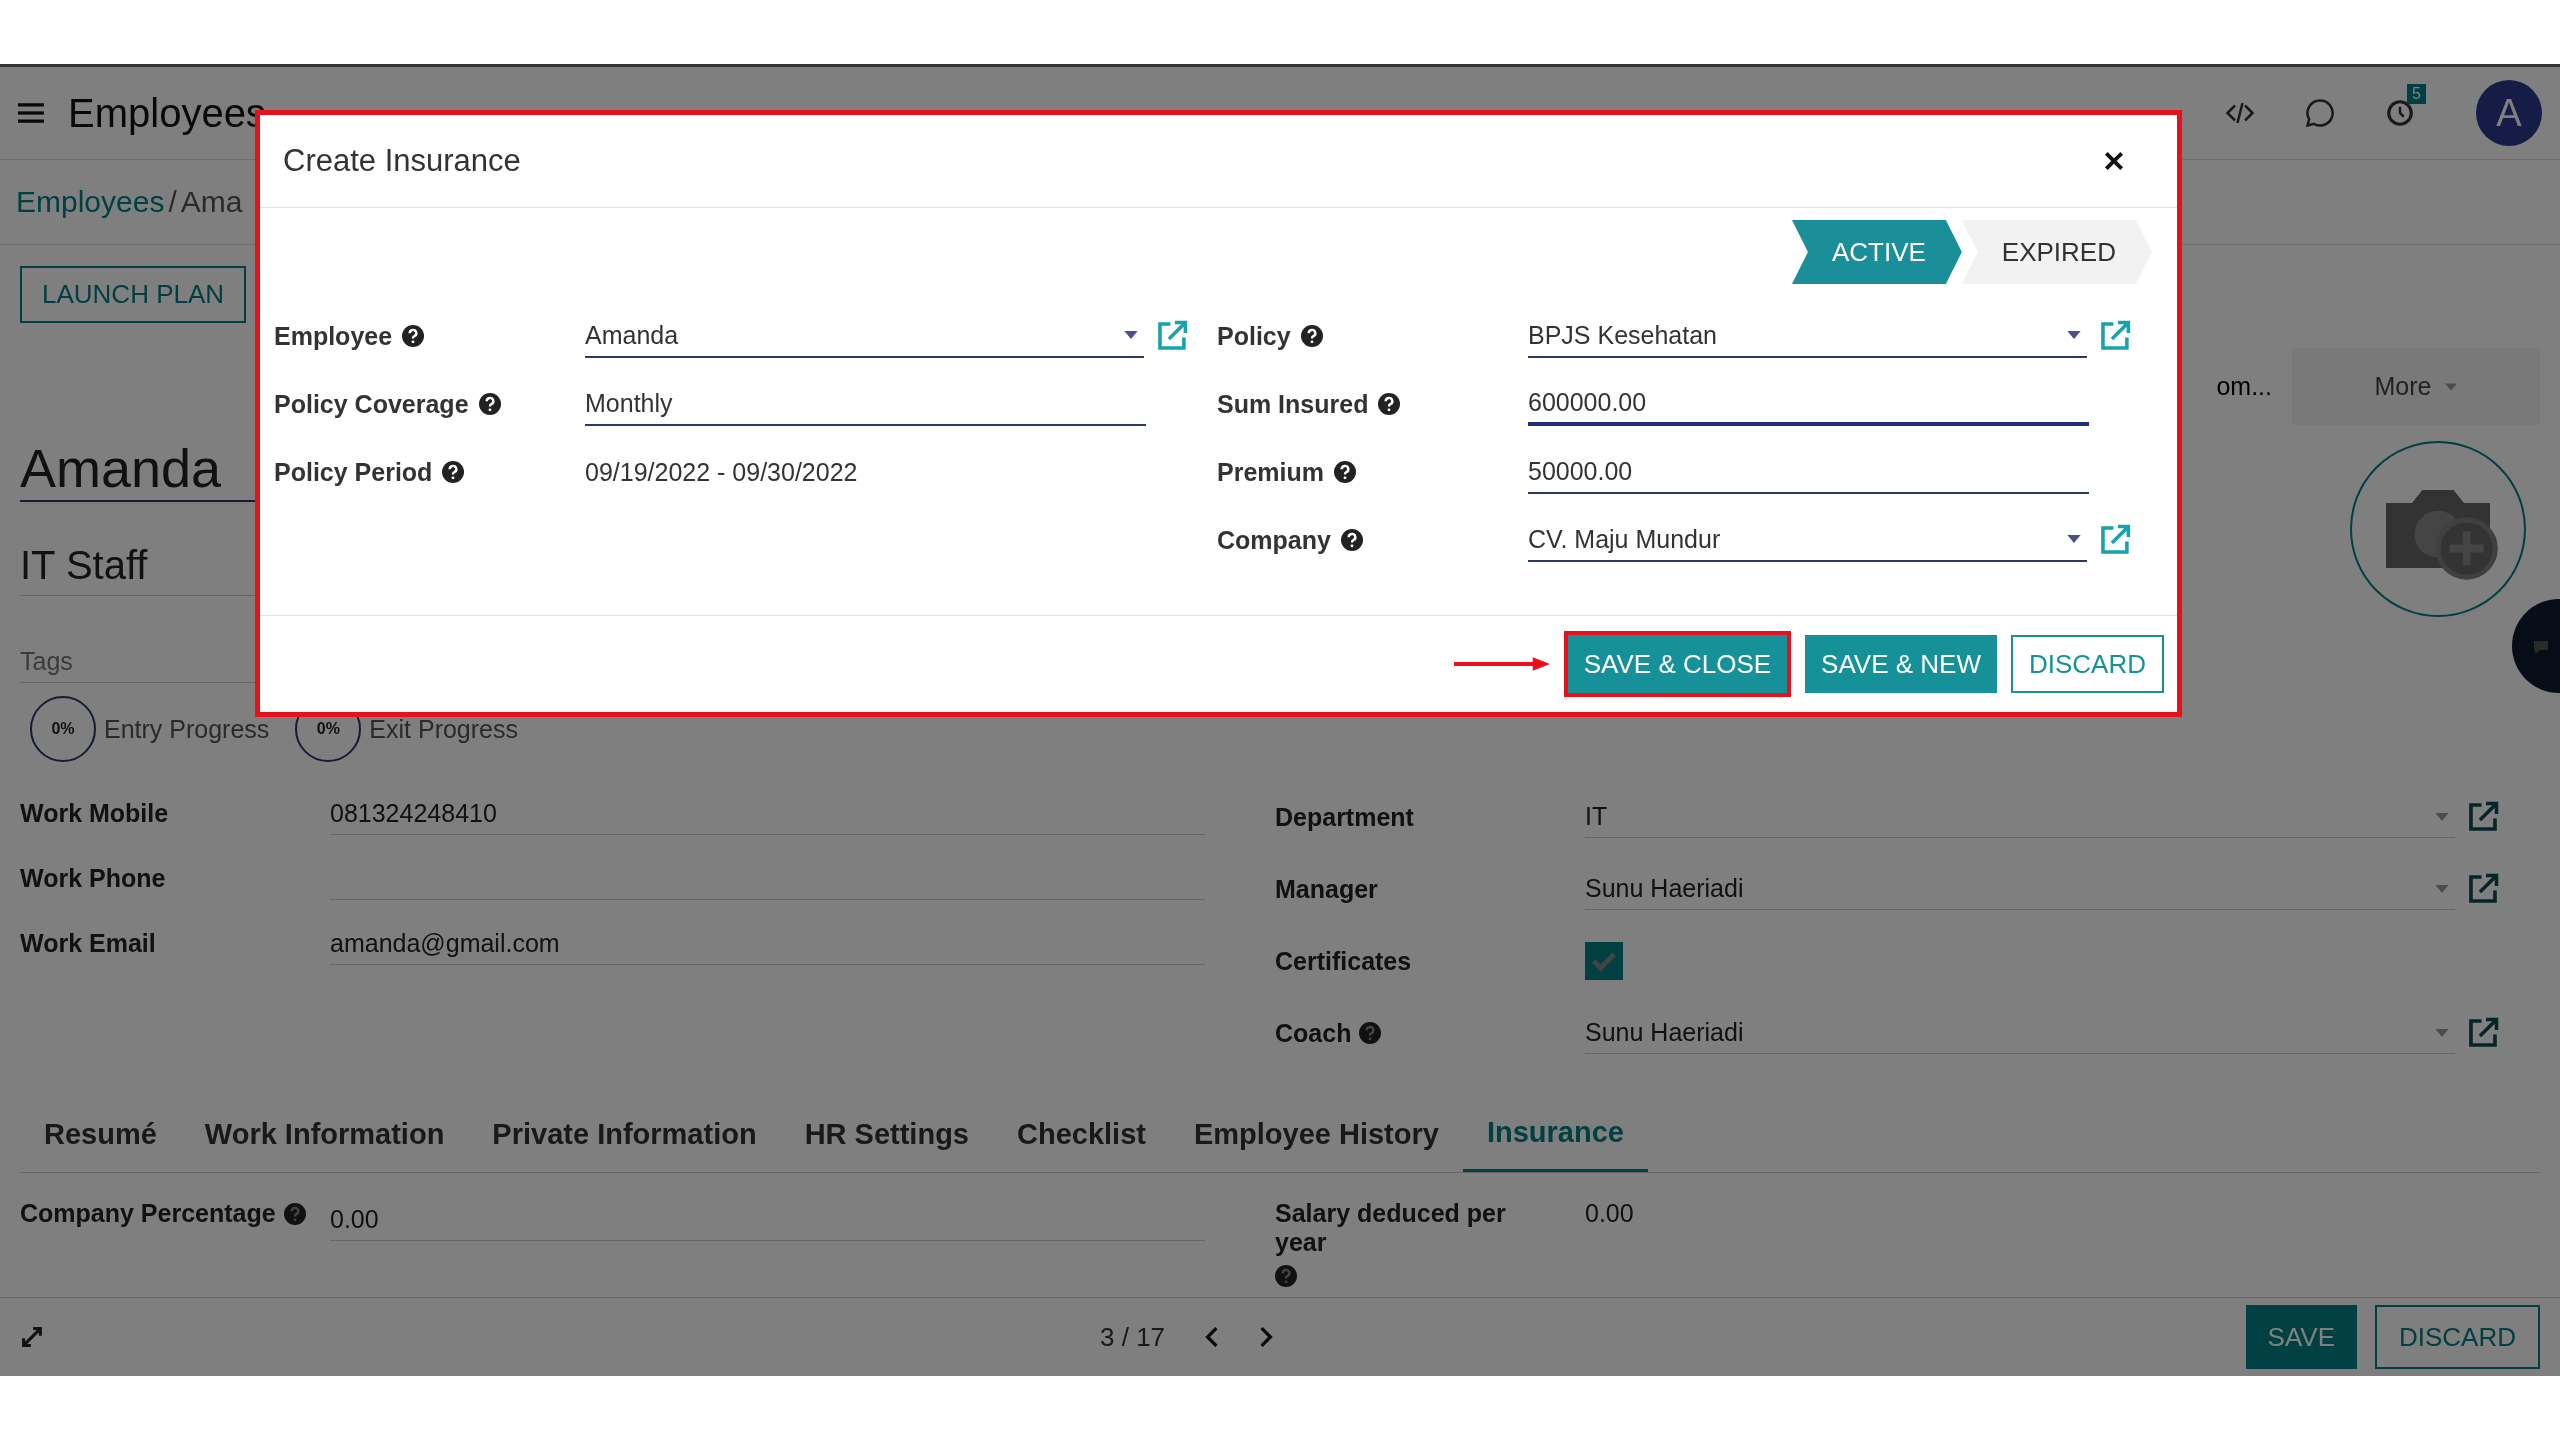 The width and height of the screenshot is (2560, 1440). I want to click on more-button: More, so click(2416, 386).